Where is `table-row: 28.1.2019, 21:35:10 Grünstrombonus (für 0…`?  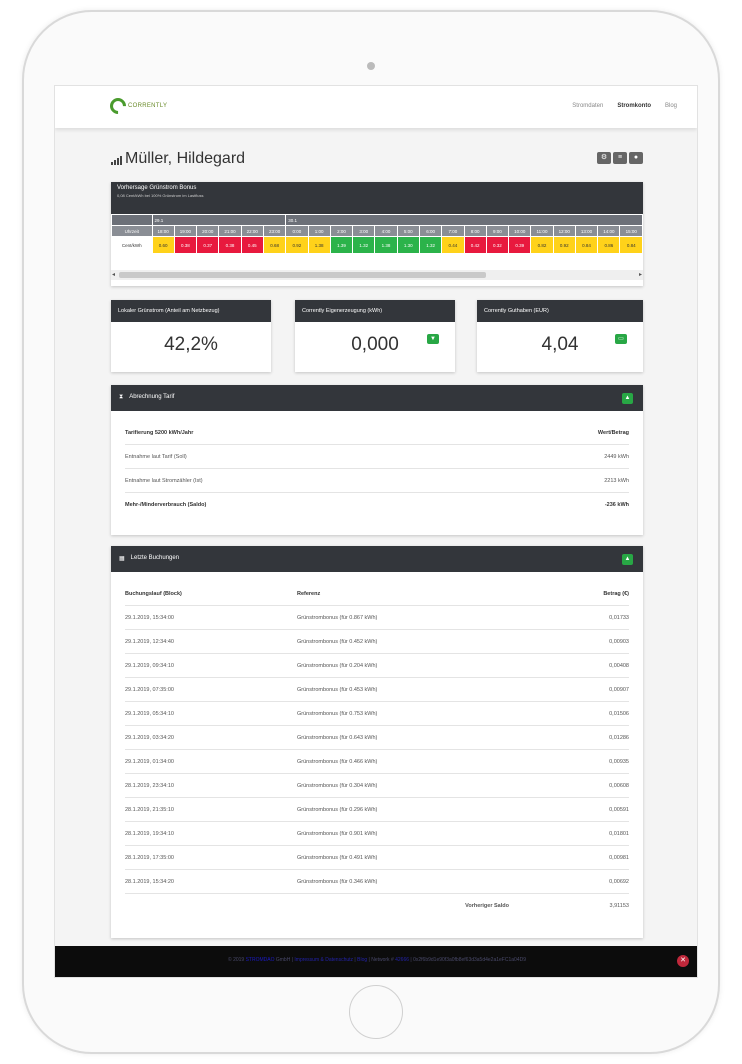 table-row: 28.1.2019, 21:35:10 Grünstrombonus (für 0… is located at coordinates (377, 810).